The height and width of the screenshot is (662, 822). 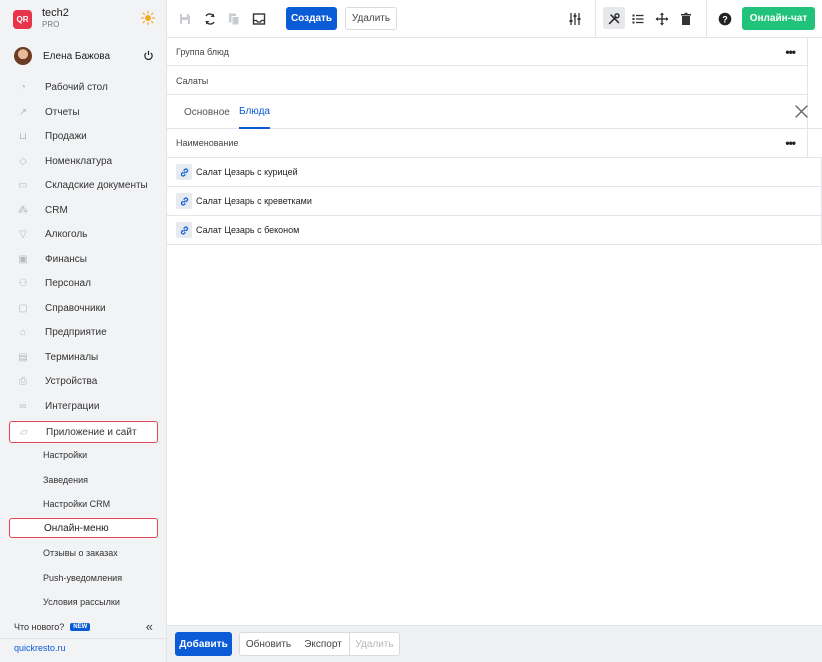 What do you see at coordinates (23, 234) in the screenshot?
I see `glass-icon: ▽` at bounding box center [23, 234].